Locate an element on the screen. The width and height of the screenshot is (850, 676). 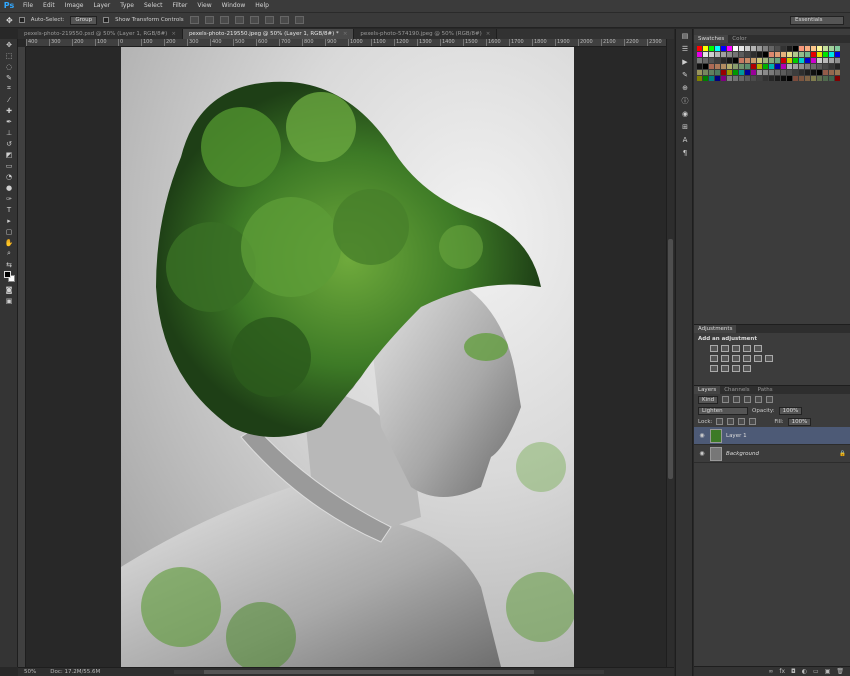
pixel-filter-icon is located at coordinates (726, 399).